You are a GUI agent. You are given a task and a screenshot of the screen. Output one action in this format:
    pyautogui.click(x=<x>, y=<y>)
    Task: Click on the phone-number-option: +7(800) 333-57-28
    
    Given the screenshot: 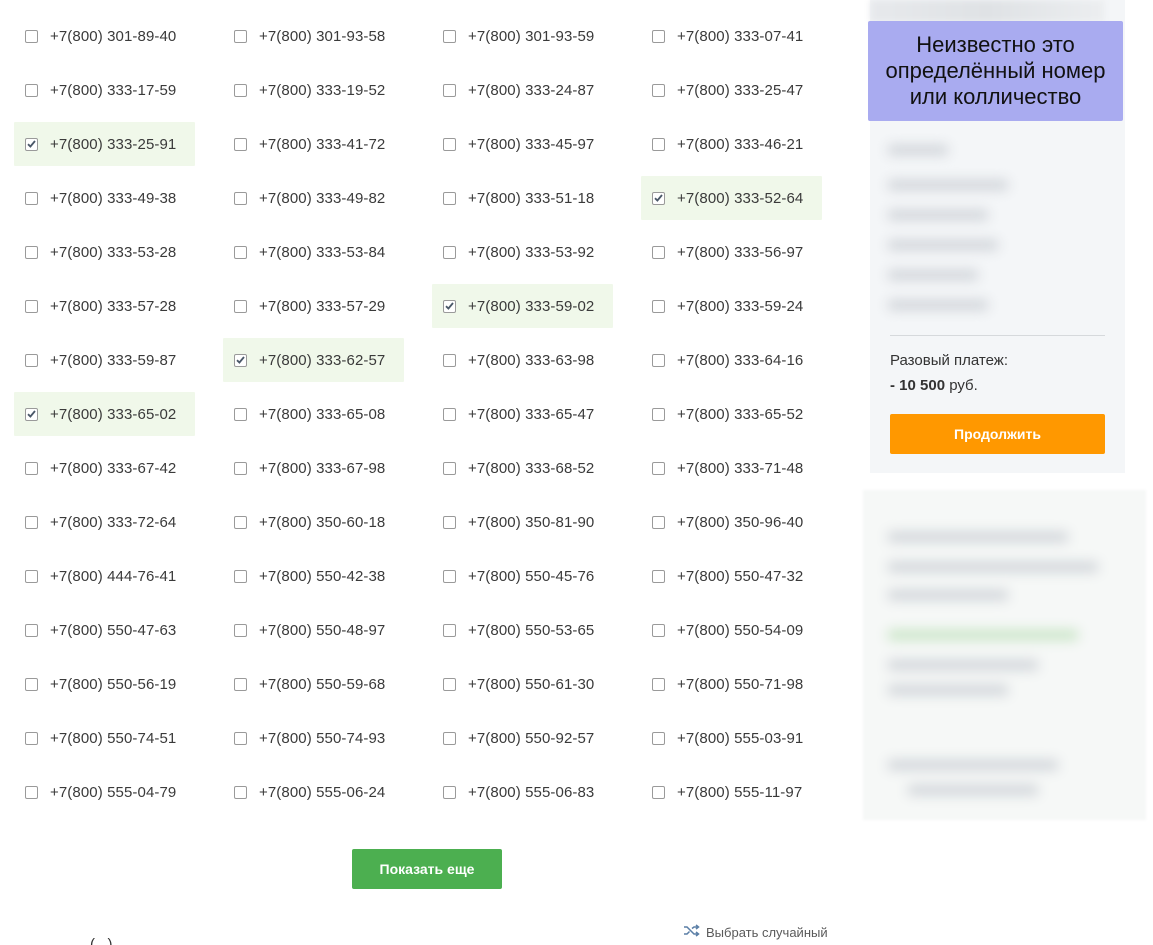 What is the action you would take?
    pyautogui.click(x=104, y=306)
    